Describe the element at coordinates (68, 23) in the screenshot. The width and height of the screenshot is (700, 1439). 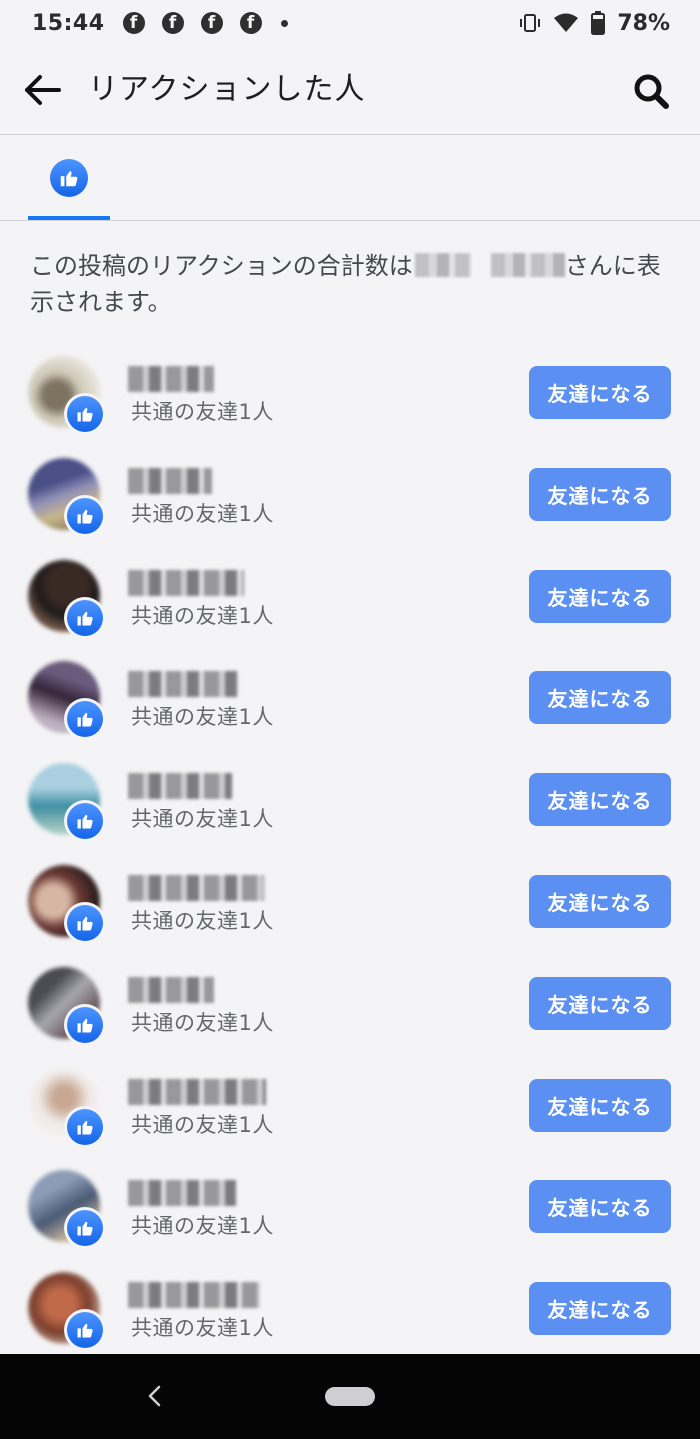
I see `status-time: 15:44` at that location.